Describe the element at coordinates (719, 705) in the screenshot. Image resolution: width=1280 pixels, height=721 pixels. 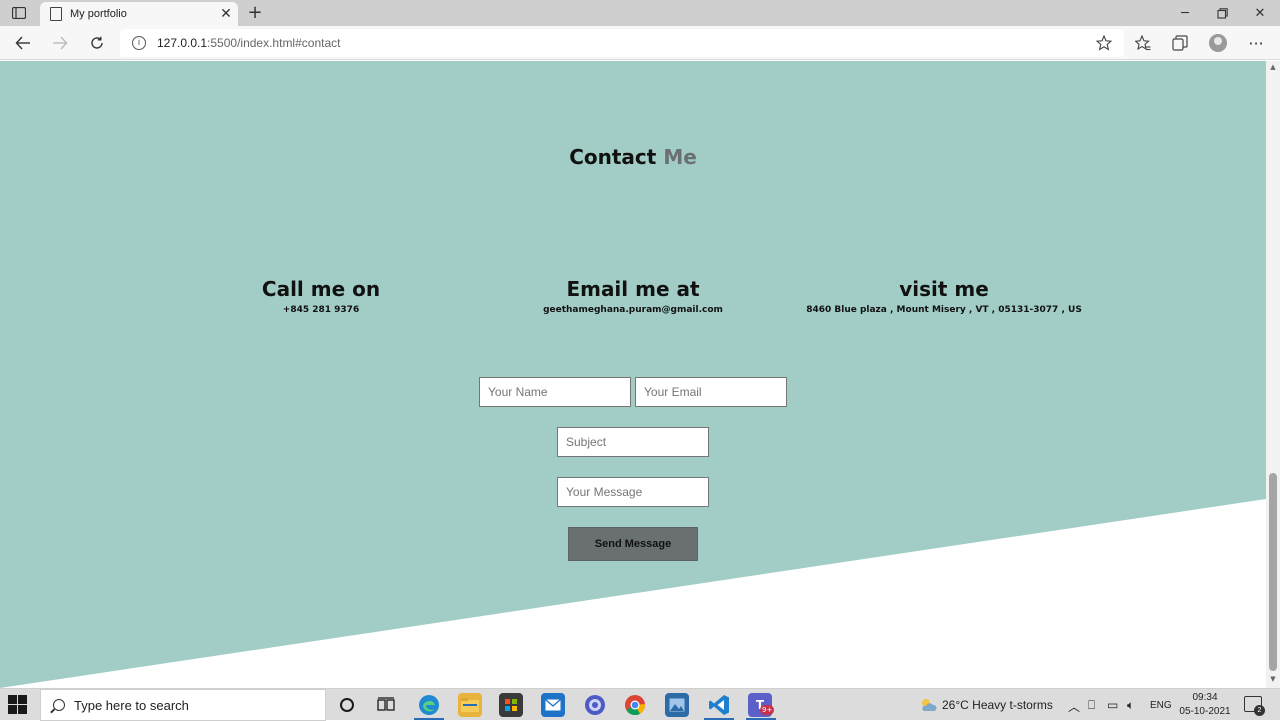
I see `vscode-icon` at that location.